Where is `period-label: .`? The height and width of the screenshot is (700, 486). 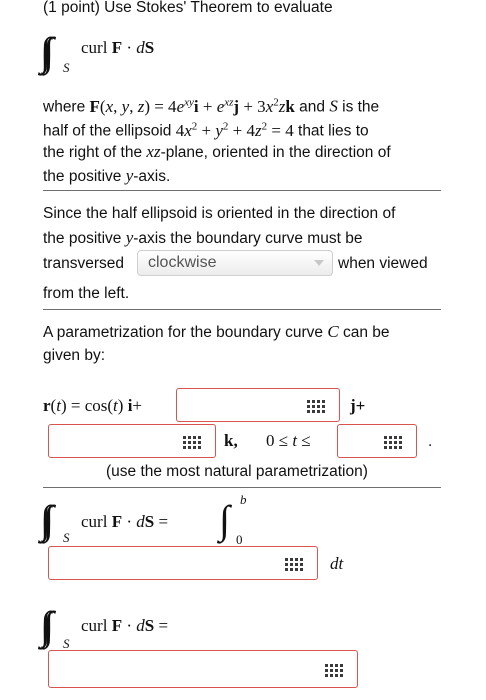
period-label: . is located at coordinates (430, 441).